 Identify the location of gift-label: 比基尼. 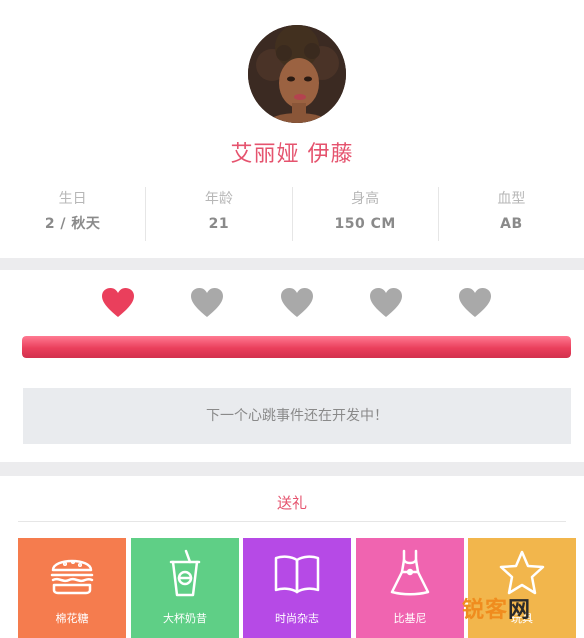
(410, 618).